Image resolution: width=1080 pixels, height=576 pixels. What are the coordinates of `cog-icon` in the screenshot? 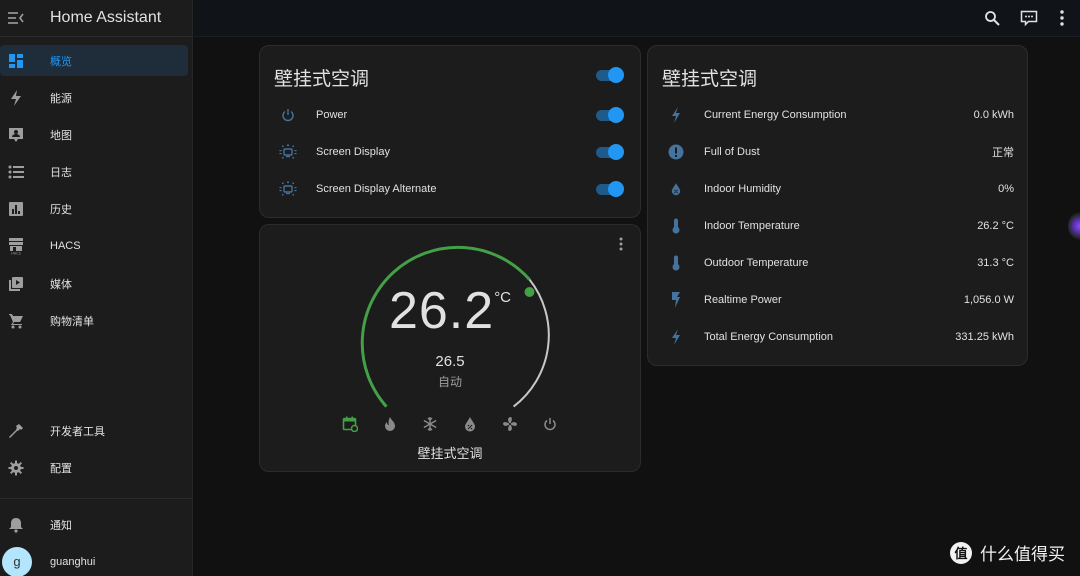 It's located at (16, 468).